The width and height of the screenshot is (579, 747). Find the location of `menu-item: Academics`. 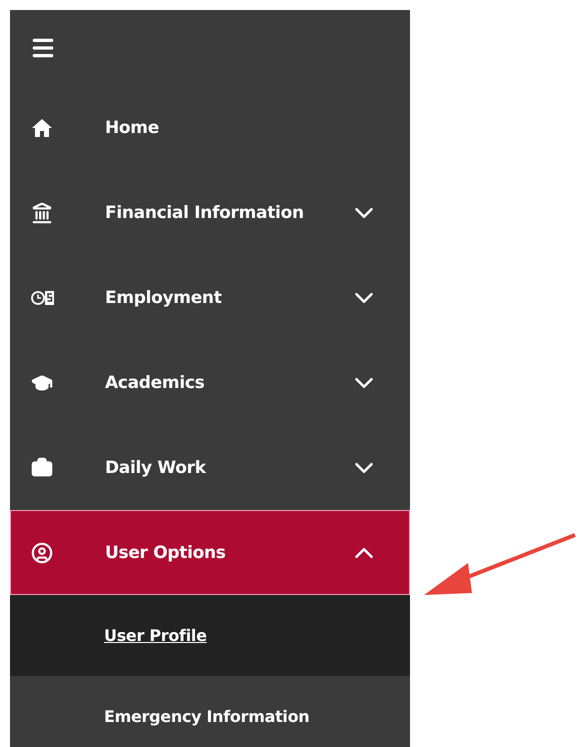

menu-item: Academics is located at coordinates (210, 382).